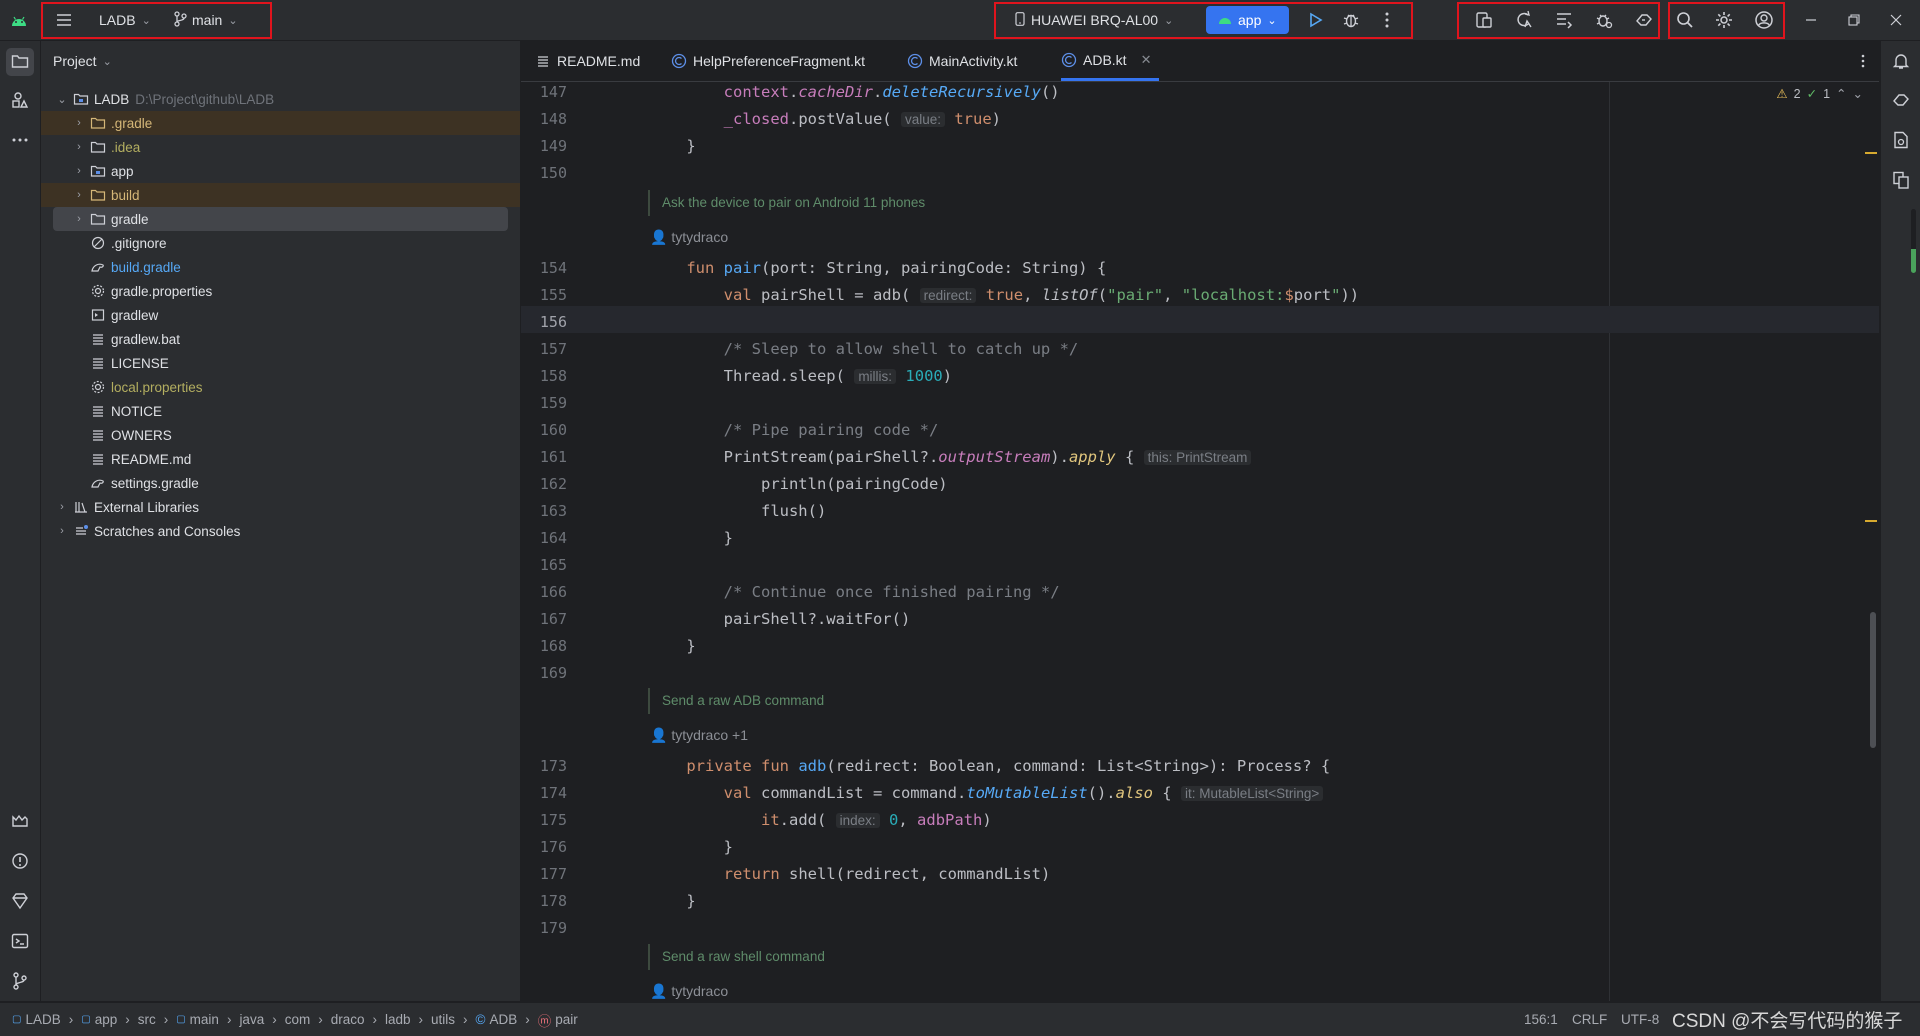 This screenshot has width=1920, height=1036. Describe the element at coordinates (280, 531) in the screenshot. I see `tree-item-scratches: › Scratches and Consoles` at that location.